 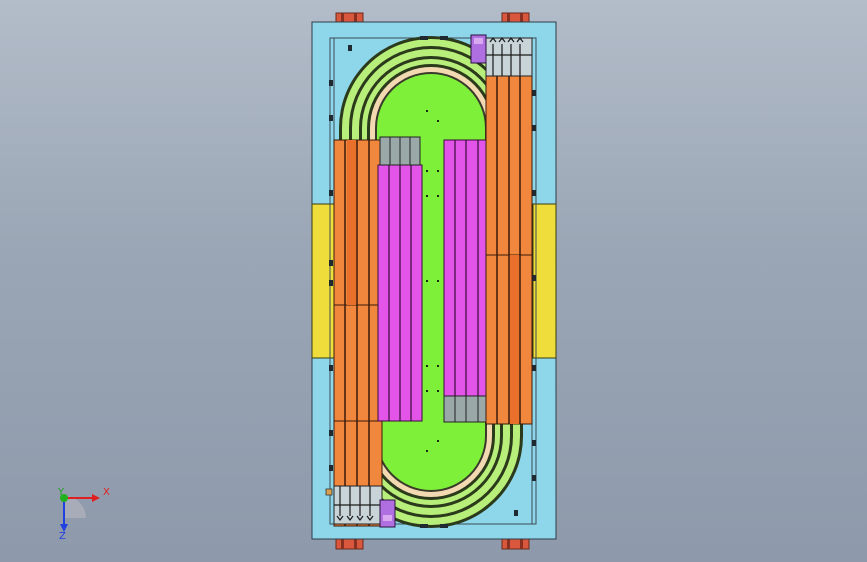 I want to click on xyz-axis-triad-icon, so click(x=80, y=513).